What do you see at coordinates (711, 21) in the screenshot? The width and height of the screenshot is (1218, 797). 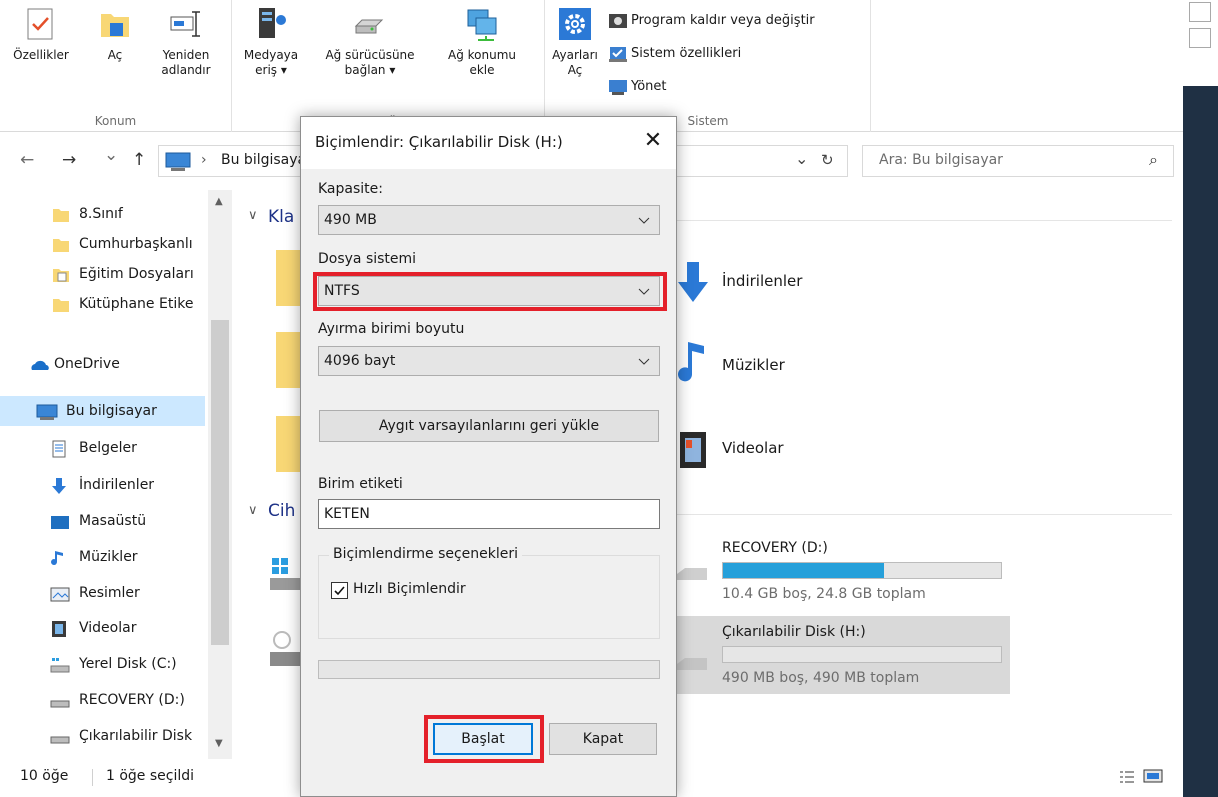 I see `uninstall-program-button: Program kaldır veya değiştir` at bounding box center [711, 21].